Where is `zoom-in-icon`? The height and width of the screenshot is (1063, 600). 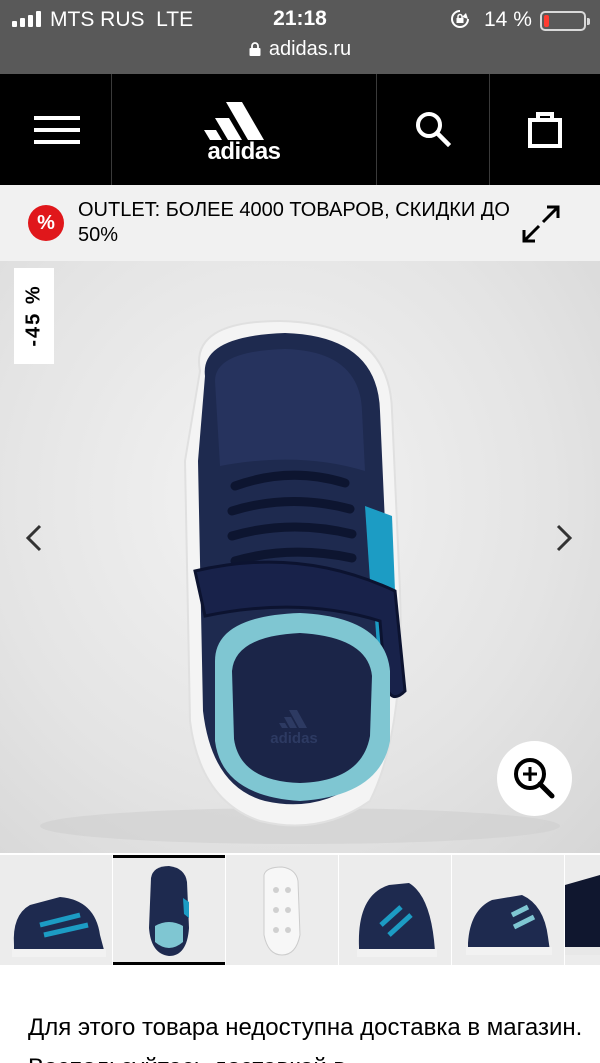 zoom-in-icon is located at coordinates (534, 778).